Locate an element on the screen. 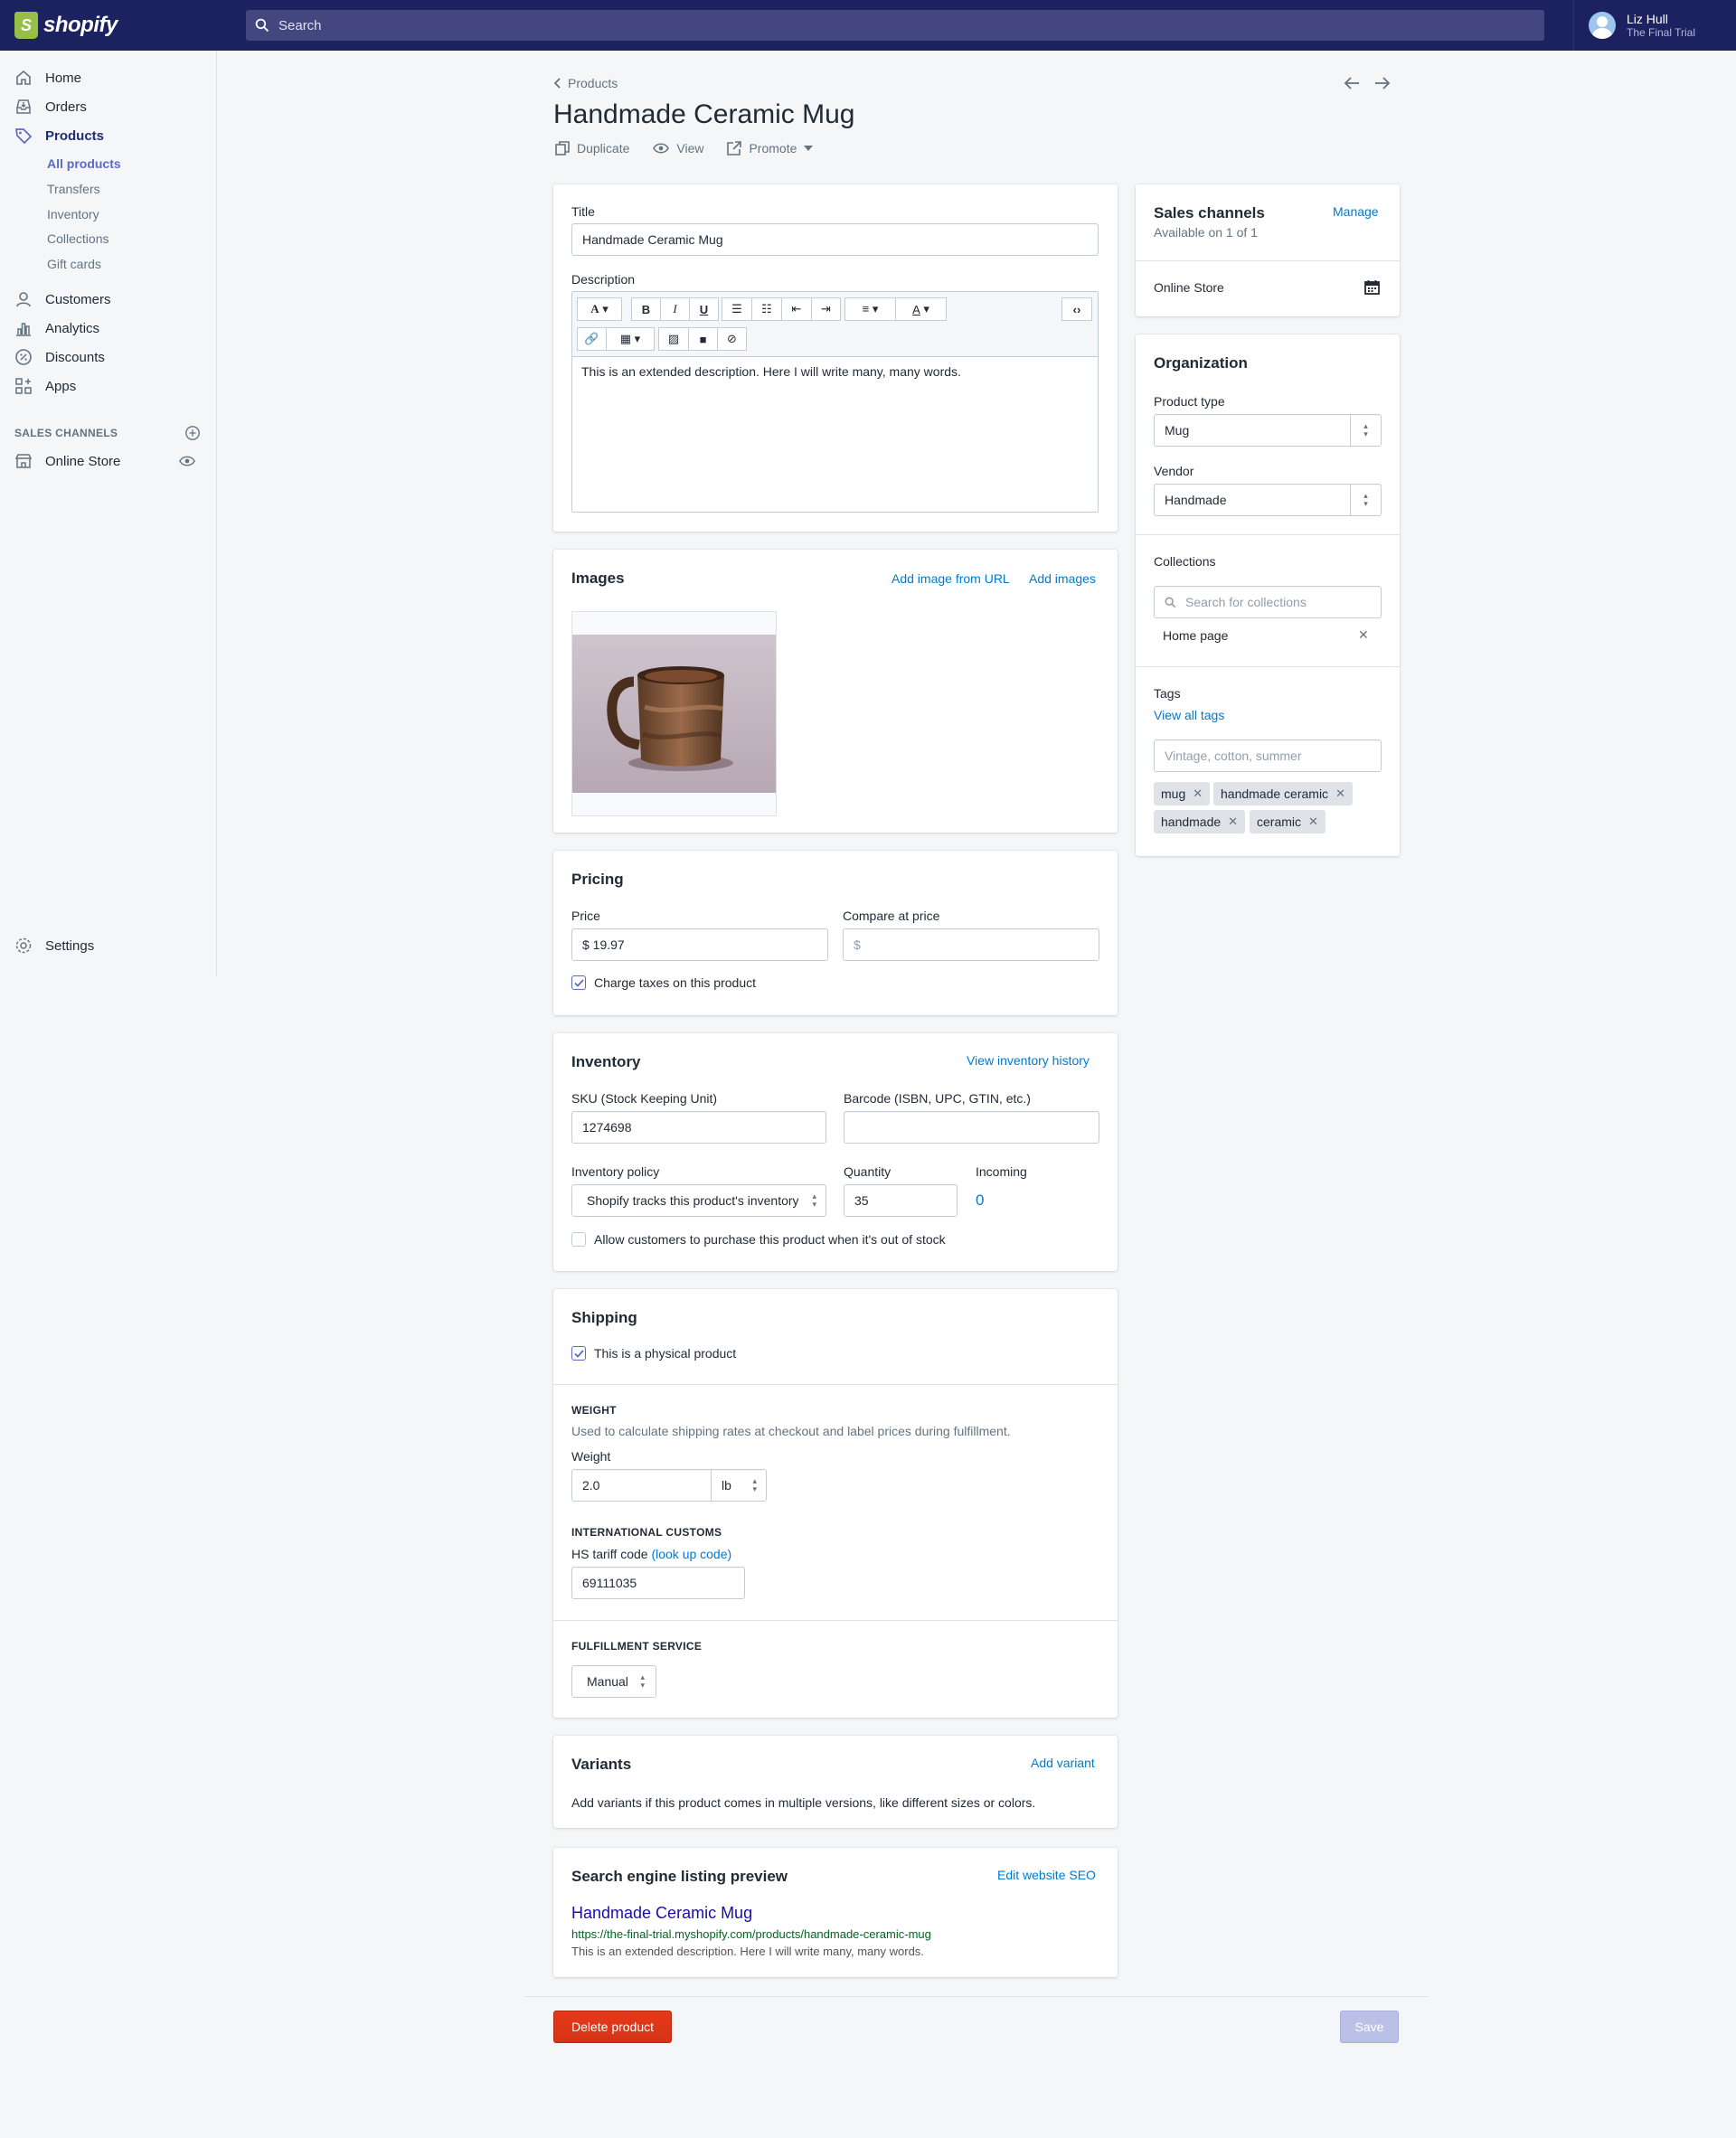 Image resolution: width=1736 pixels, height=2138 pixels. delete-product-button: Delete product is located at coordinates (613, 2027).